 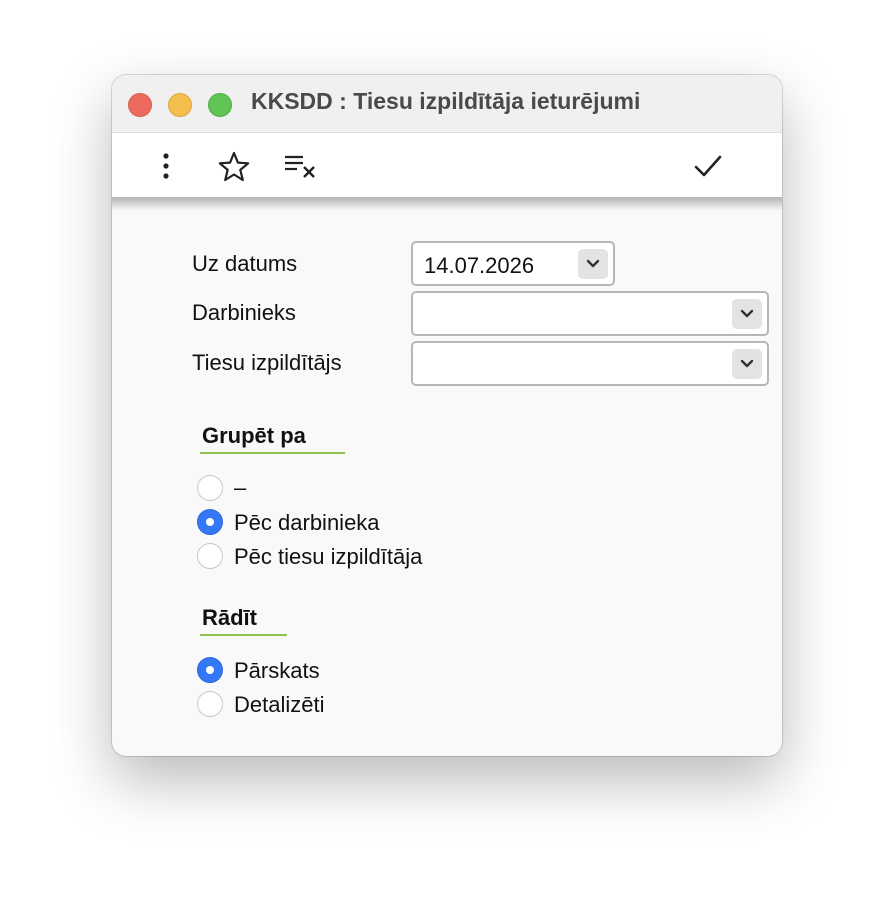 I want to click on employee-select, so click(x=590, y=313).